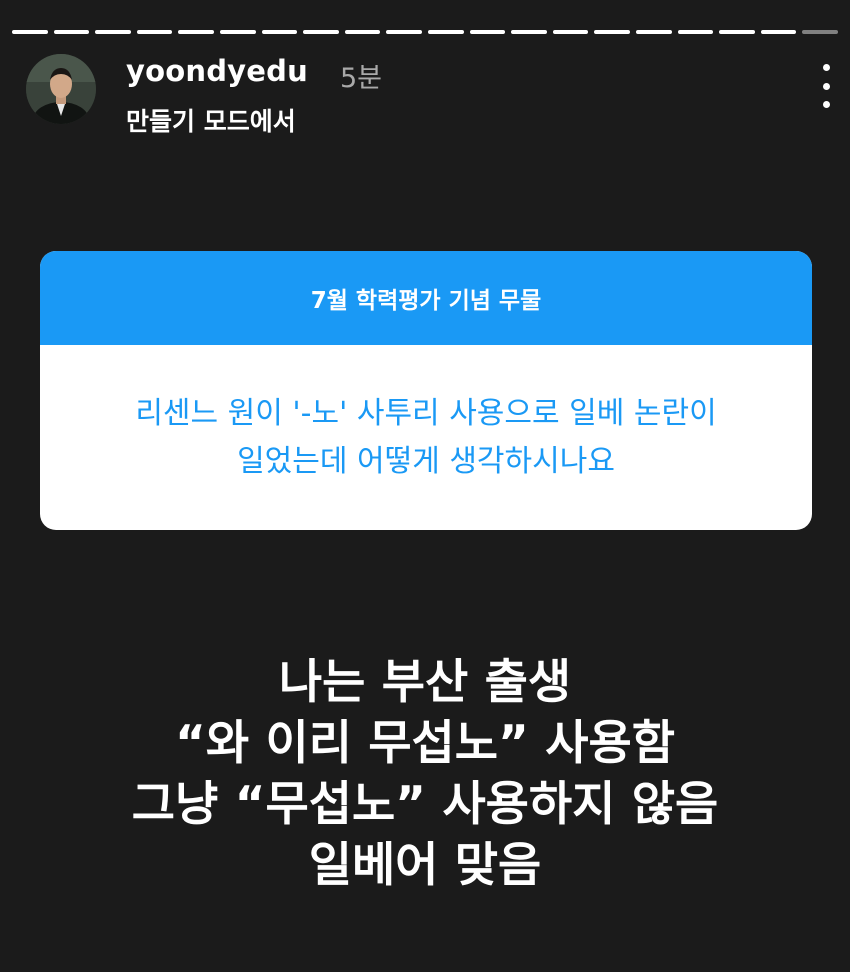 The height and width of the screenshot is (972, 850). Describe the element at coordinates (217, 71) in the screenshot. I see `username: yoondyedu` at that location.